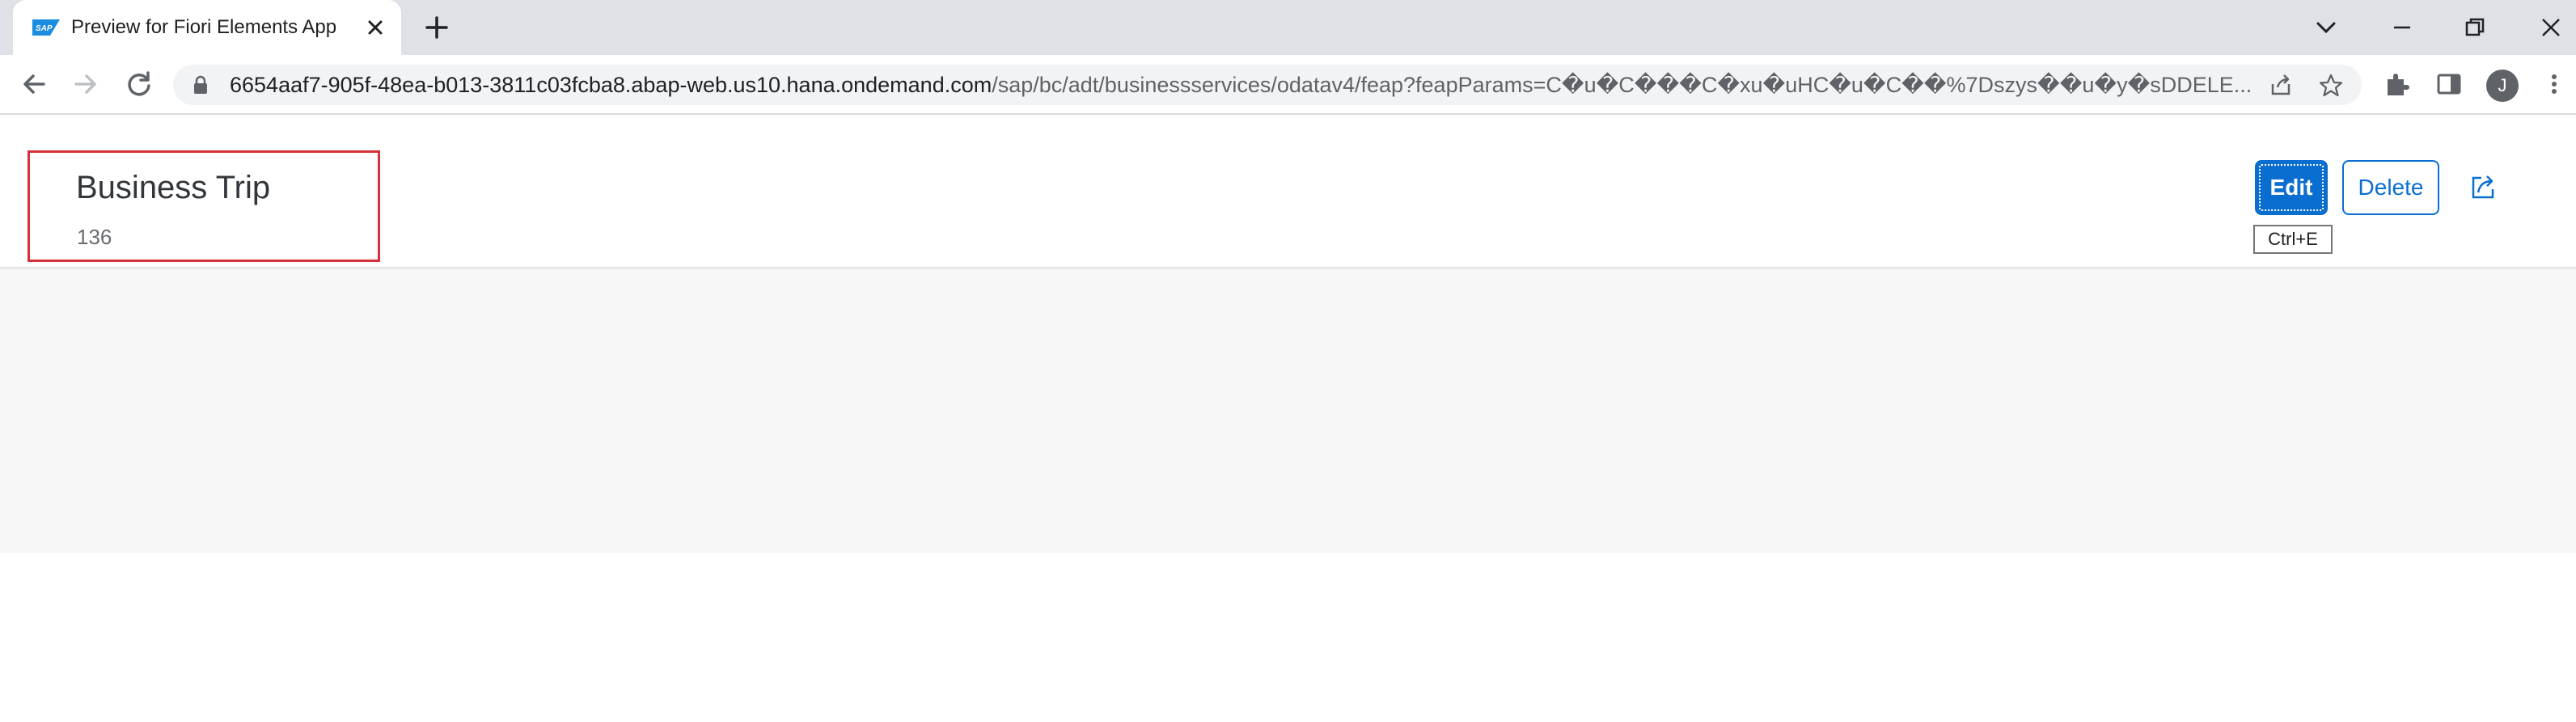 Image resolution: width=2576 pixels, height=722 pixels. I want to click on star-icon, so click(2331, 86).